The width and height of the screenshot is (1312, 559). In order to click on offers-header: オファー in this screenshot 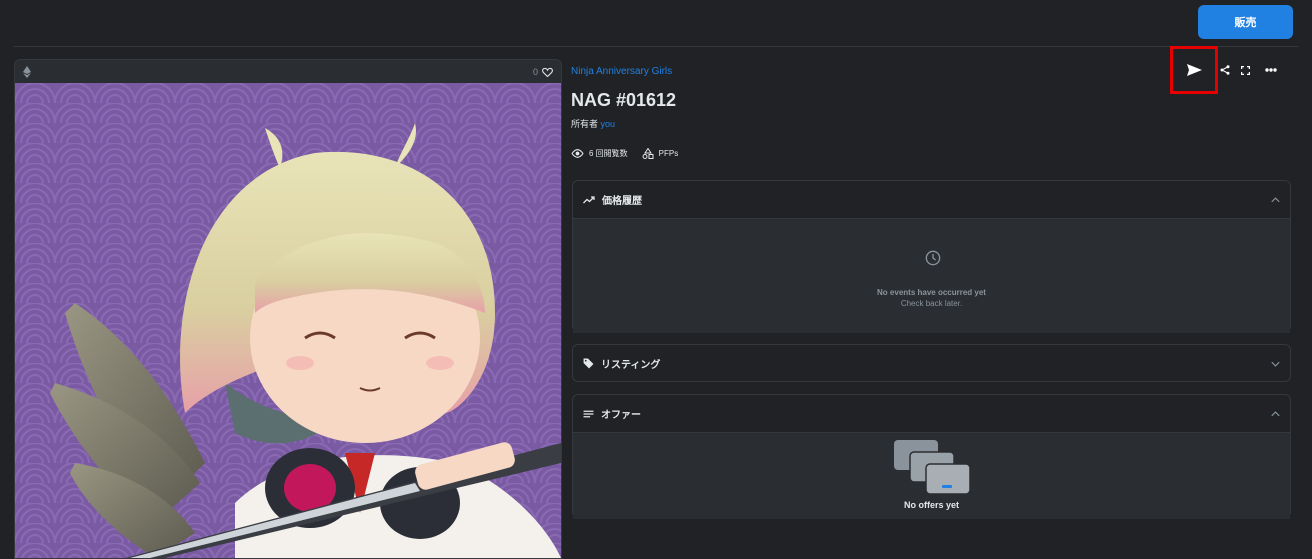, I will do `click(931, 413)`.